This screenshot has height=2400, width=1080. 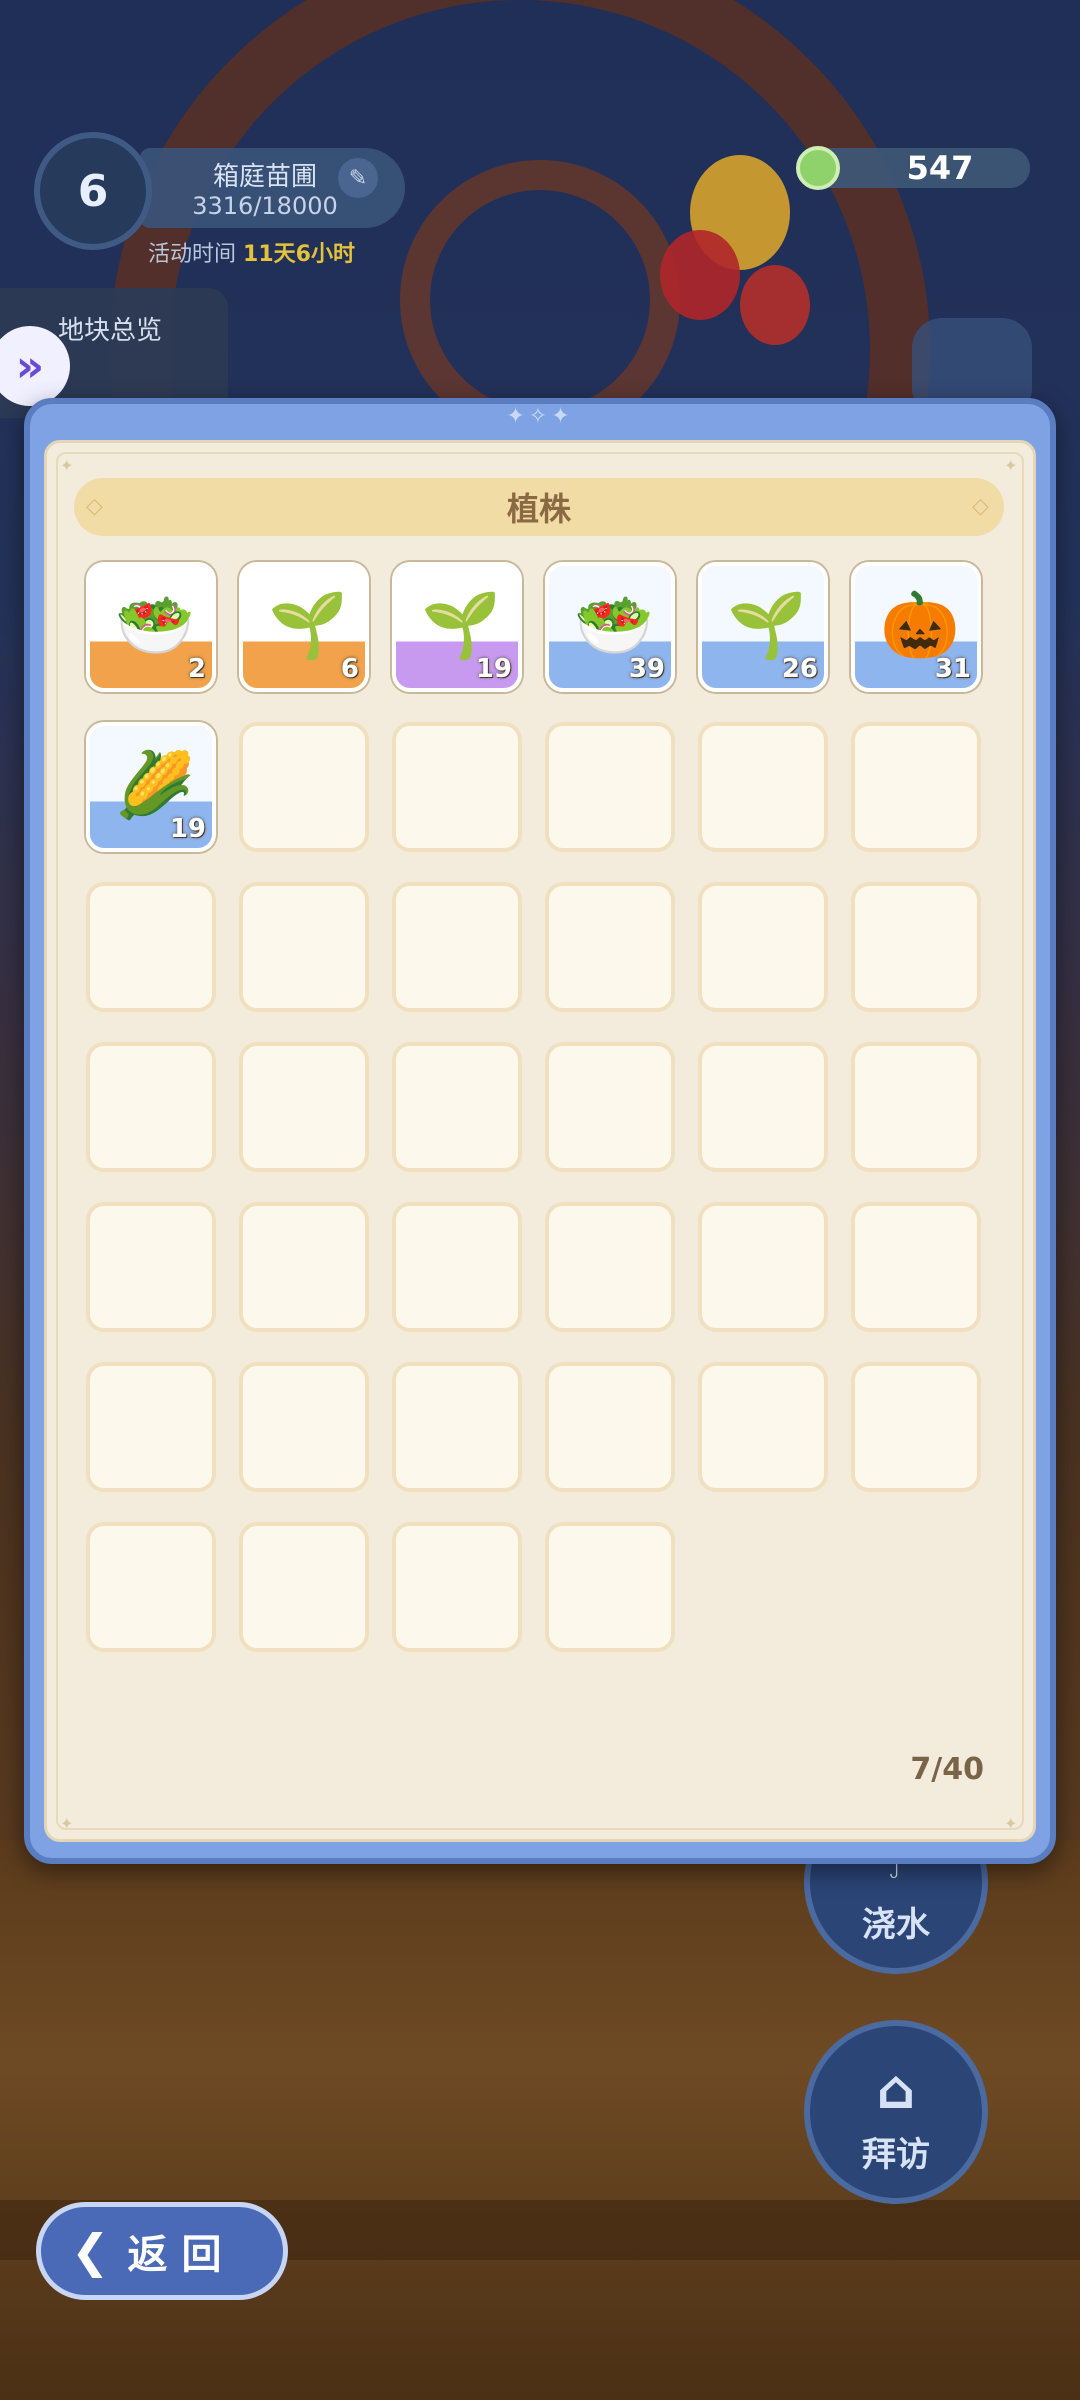 What do you see at coordinates (264, 177) in the screenshot?
I see `garden-name: 箱庭苗圃` at bounding box center [264, 177].